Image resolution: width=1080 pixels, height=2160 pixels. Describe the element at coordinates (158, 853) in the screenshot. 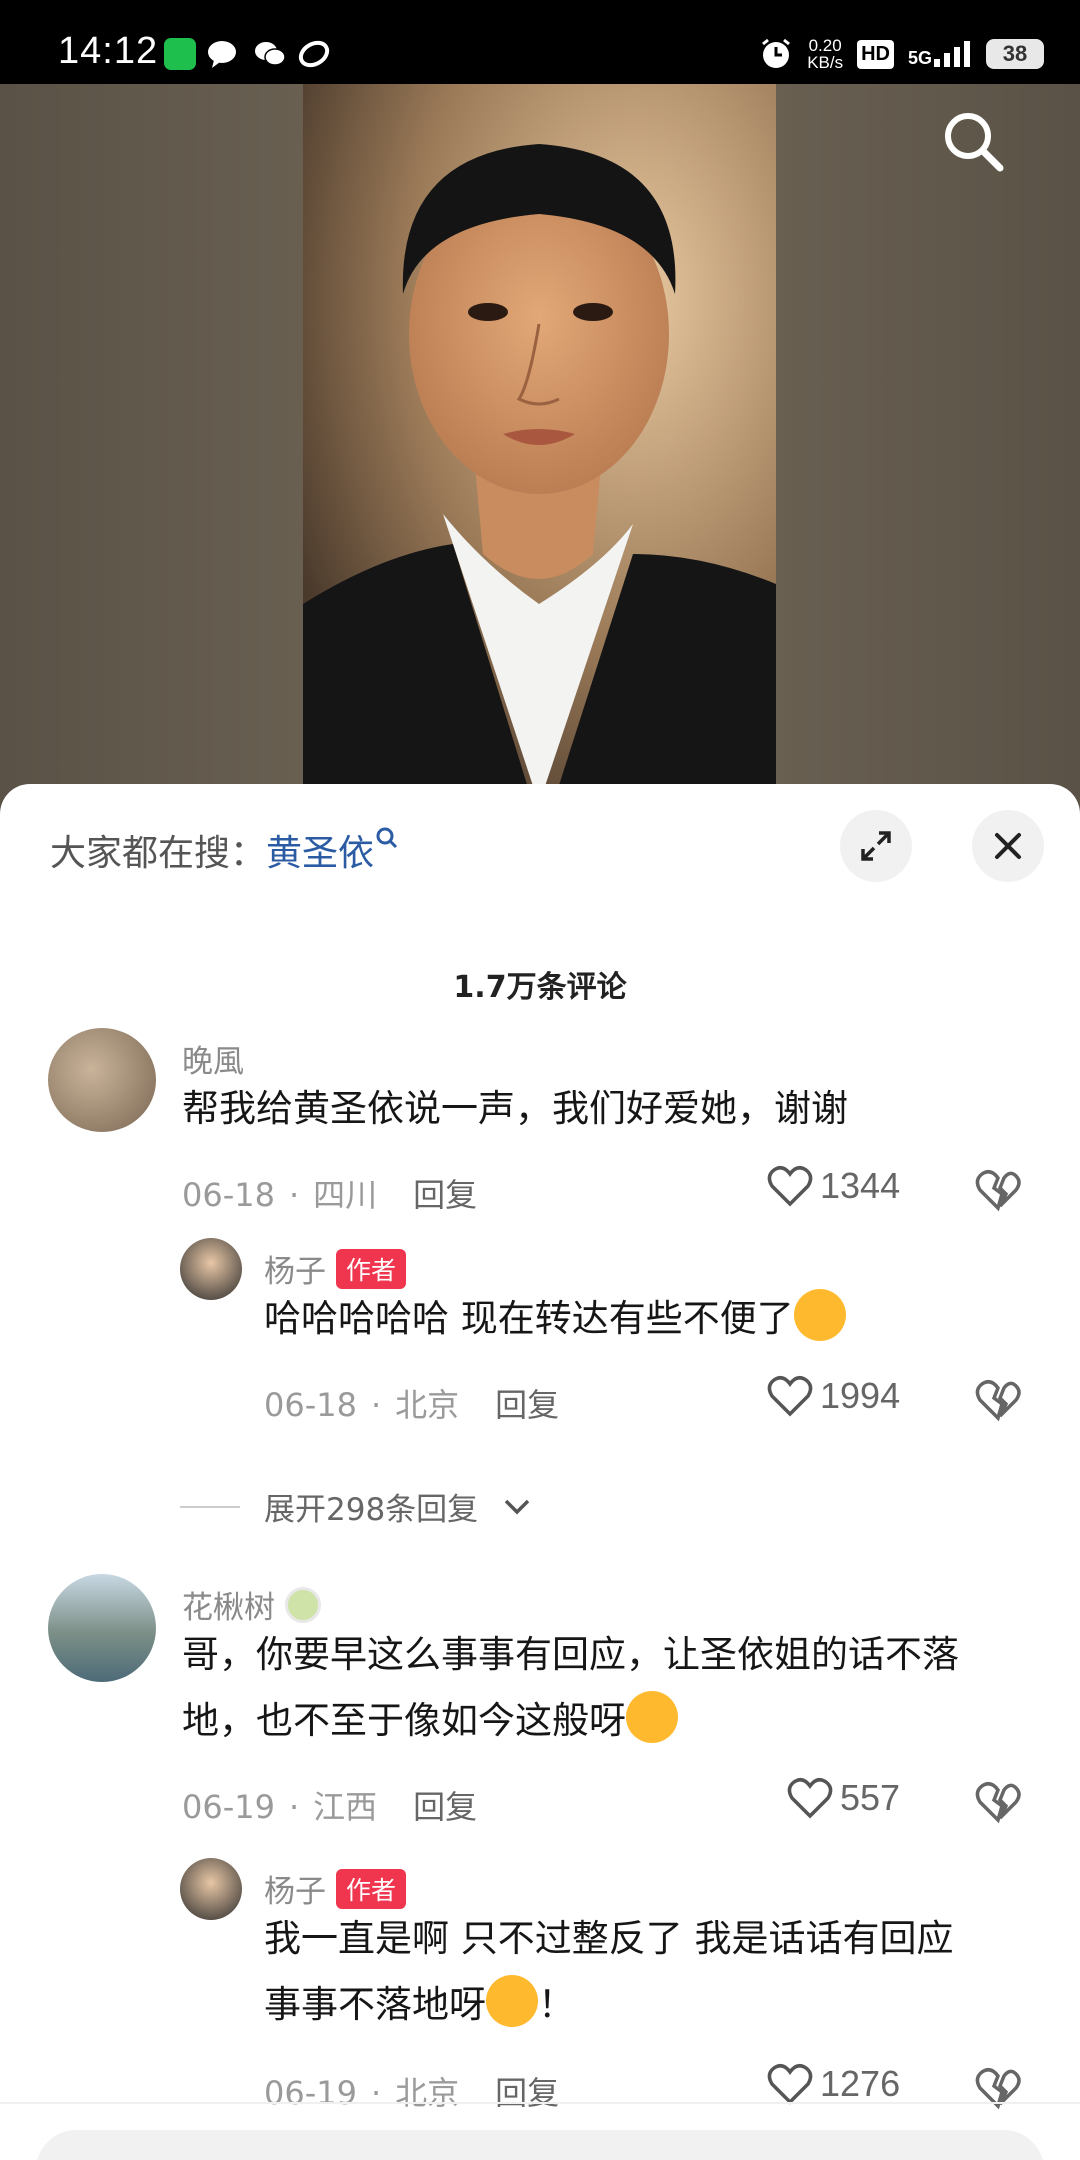

I see `trending-label: 大家都在搜：` at that location.